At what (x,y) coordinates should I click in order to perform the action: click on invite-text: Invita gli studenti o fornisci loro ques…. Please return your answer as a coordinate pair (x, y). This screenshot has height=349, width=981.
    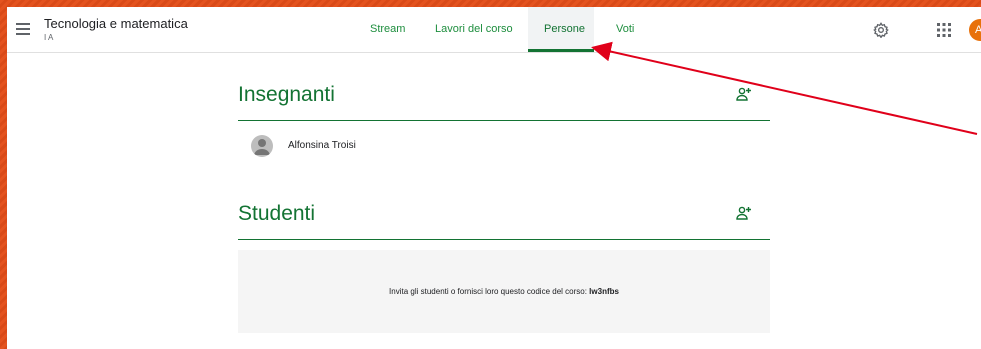
    Looking at the image, I should click on (488, 291).